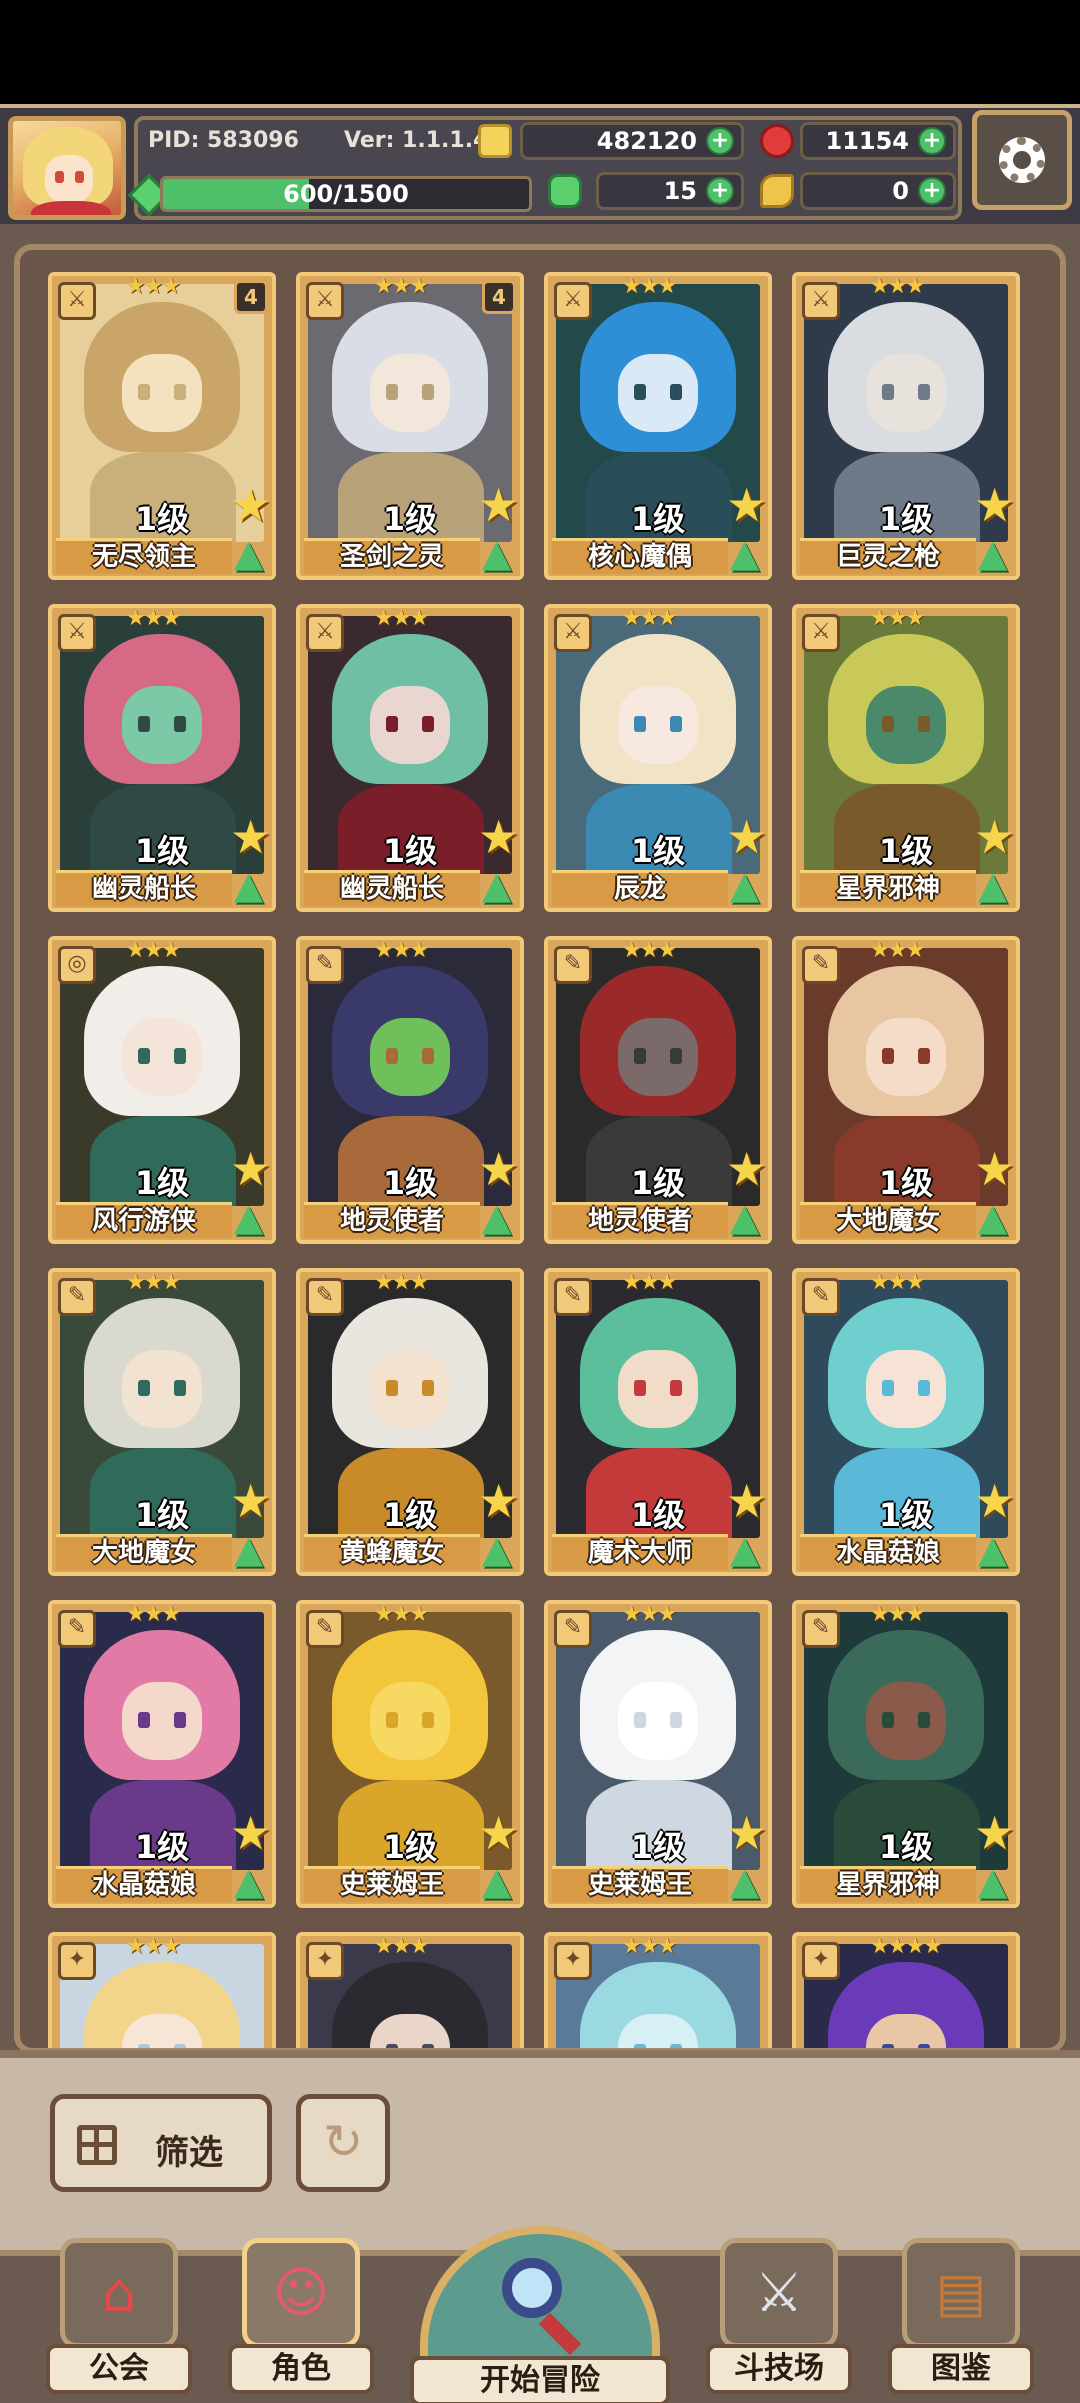 The width and height of the screenshot is (1080, 2403). What do you see at coordinates (301, 2320) in the screenshot?
I see `nav-characters: ☺ 角色` at bounding box center [301, 2320].